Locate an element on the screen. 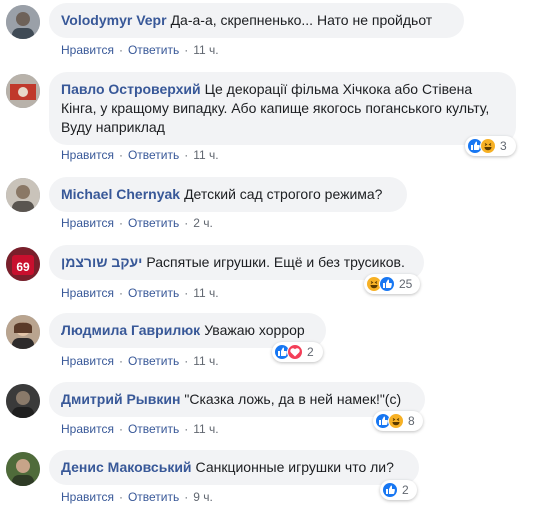 The width and height of the screenshot is (549, 510). comment-author: Michael Chernyak is located at coordinates (120, 194).